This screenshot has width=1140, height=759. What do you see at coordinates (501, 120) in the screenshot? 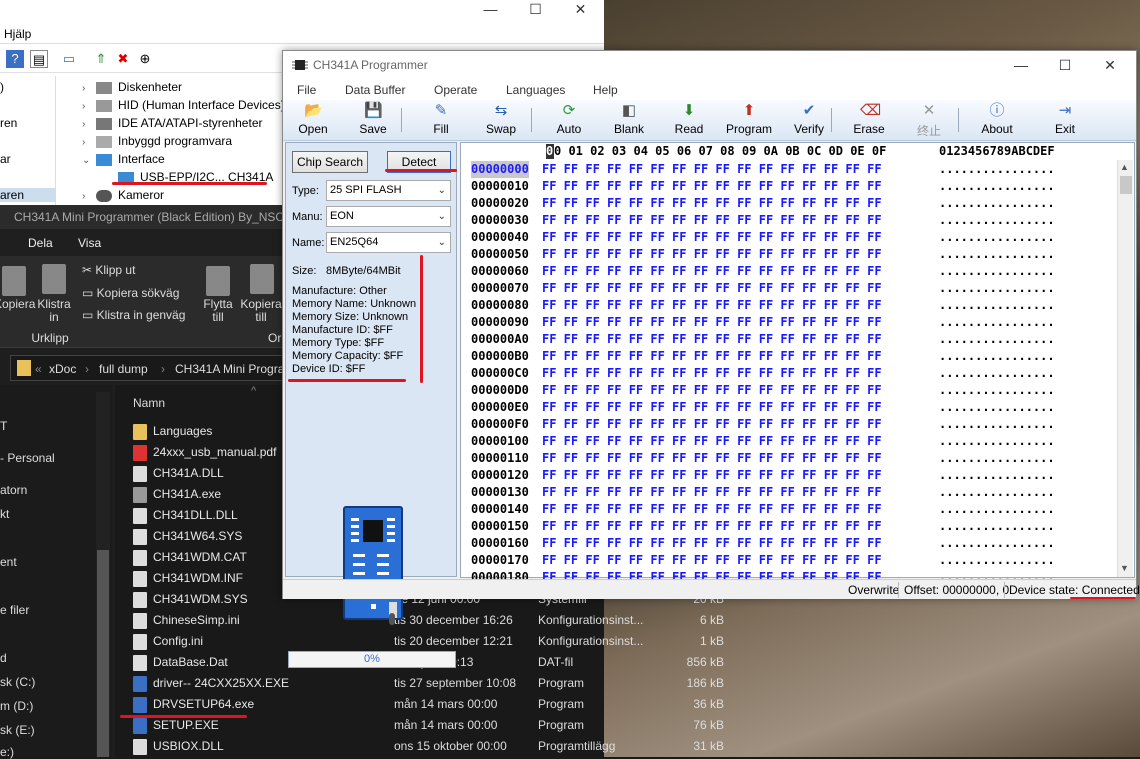
I see `swap-button: ⇆ Swap` at bounding box center [501, 120].